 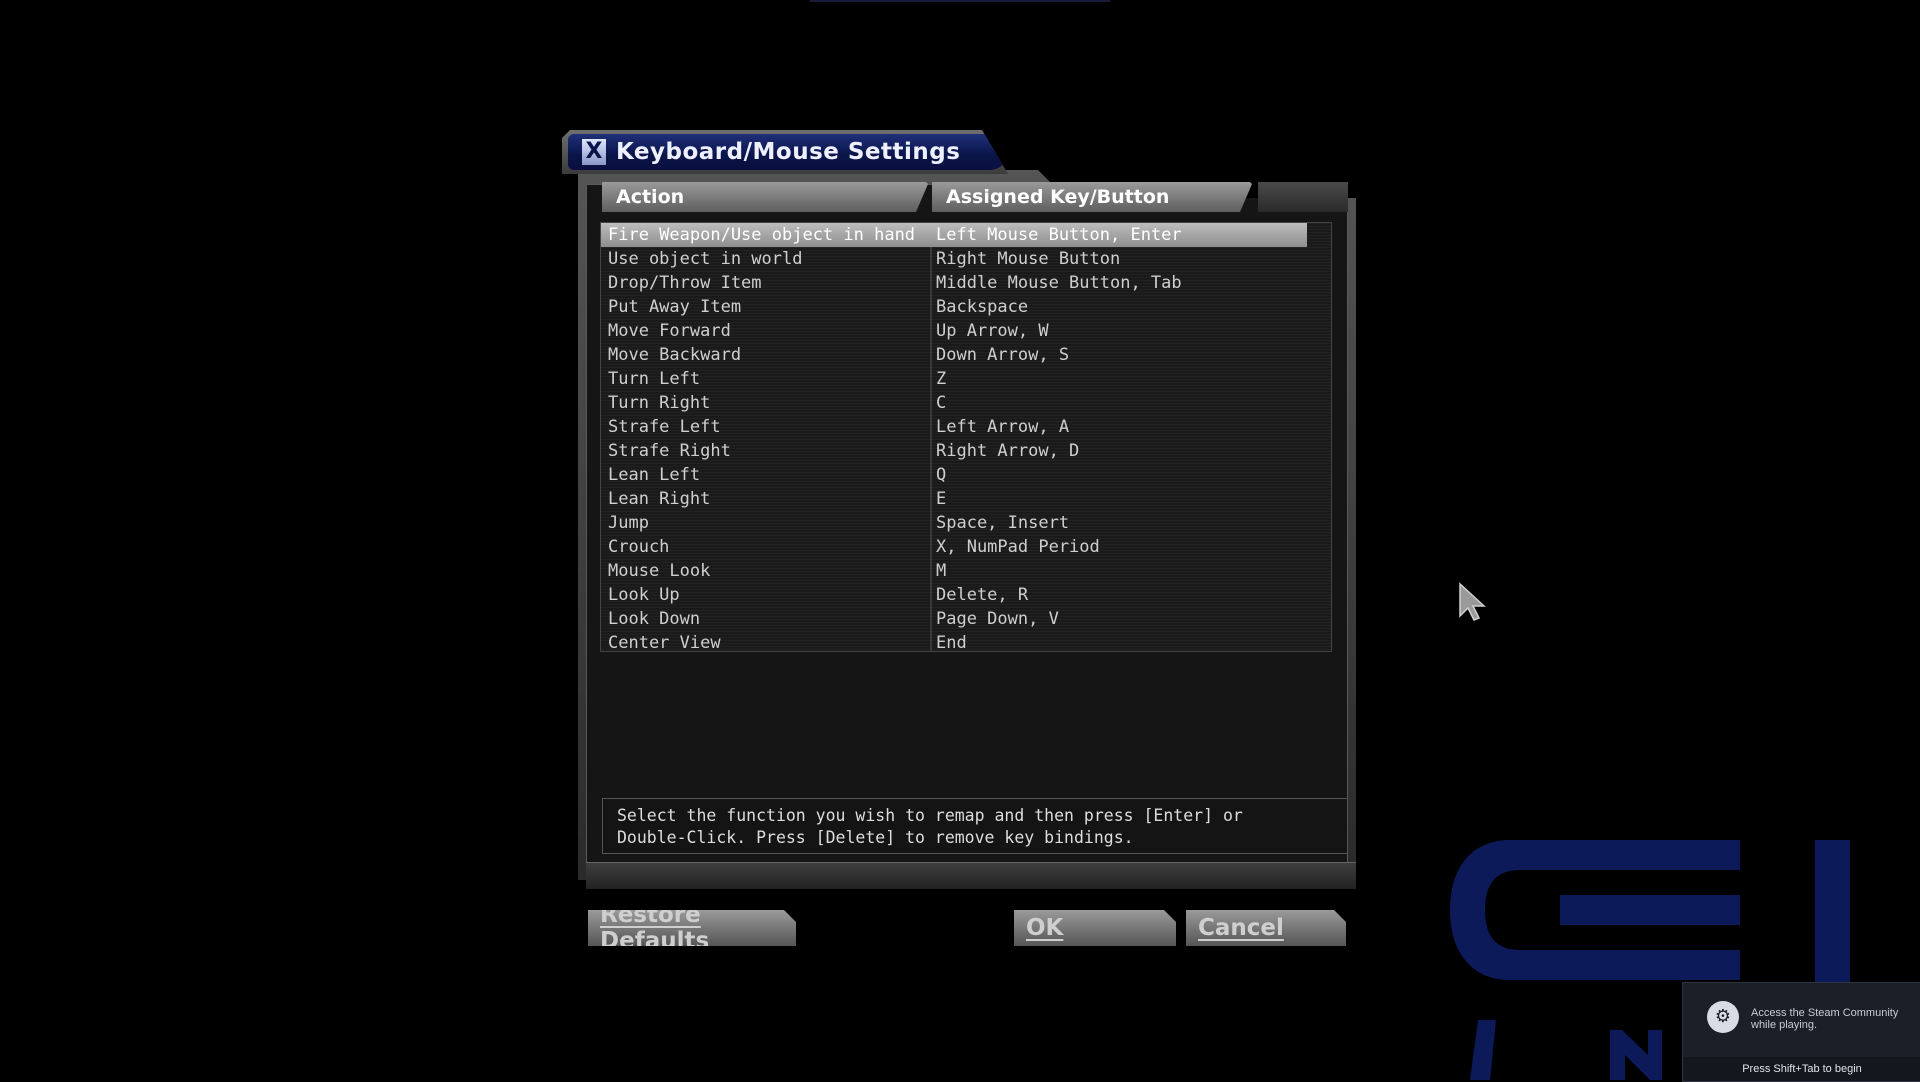 I want to click on binding-row: Strafe Right Right Arrow, D, so click(x=954, y=451).